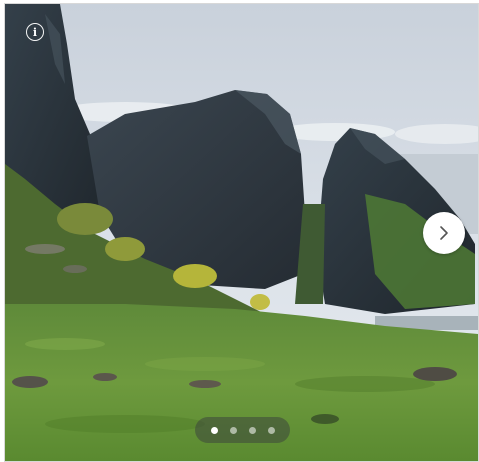  Describe the element at coordinates (242, 430) in the screenshot. I see `carousel-pagination` at that location.